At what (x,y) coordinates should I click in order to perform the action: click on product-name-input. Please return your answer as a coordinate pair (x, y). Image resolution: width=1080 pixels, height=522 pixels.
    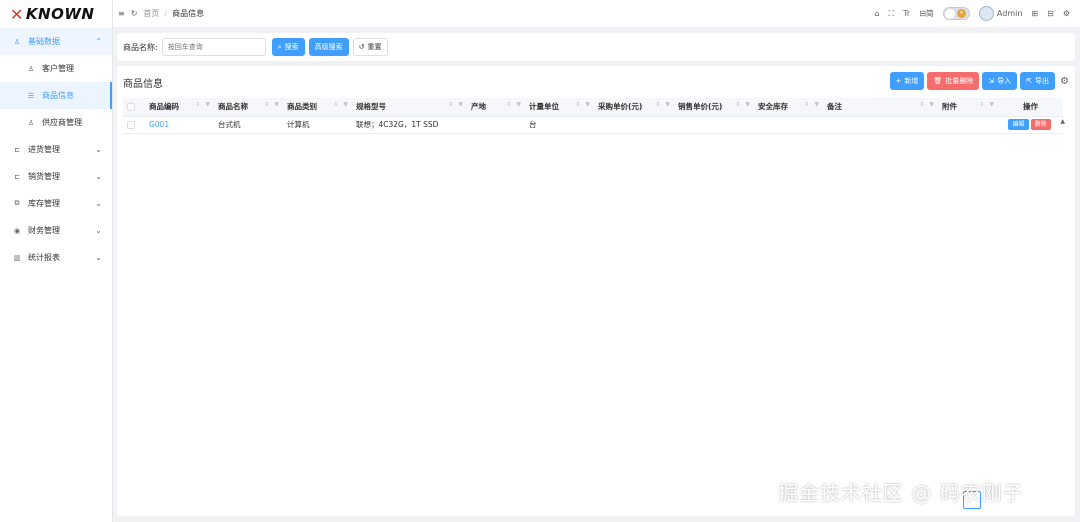
    Looking at the image, I should click on (213, 47).